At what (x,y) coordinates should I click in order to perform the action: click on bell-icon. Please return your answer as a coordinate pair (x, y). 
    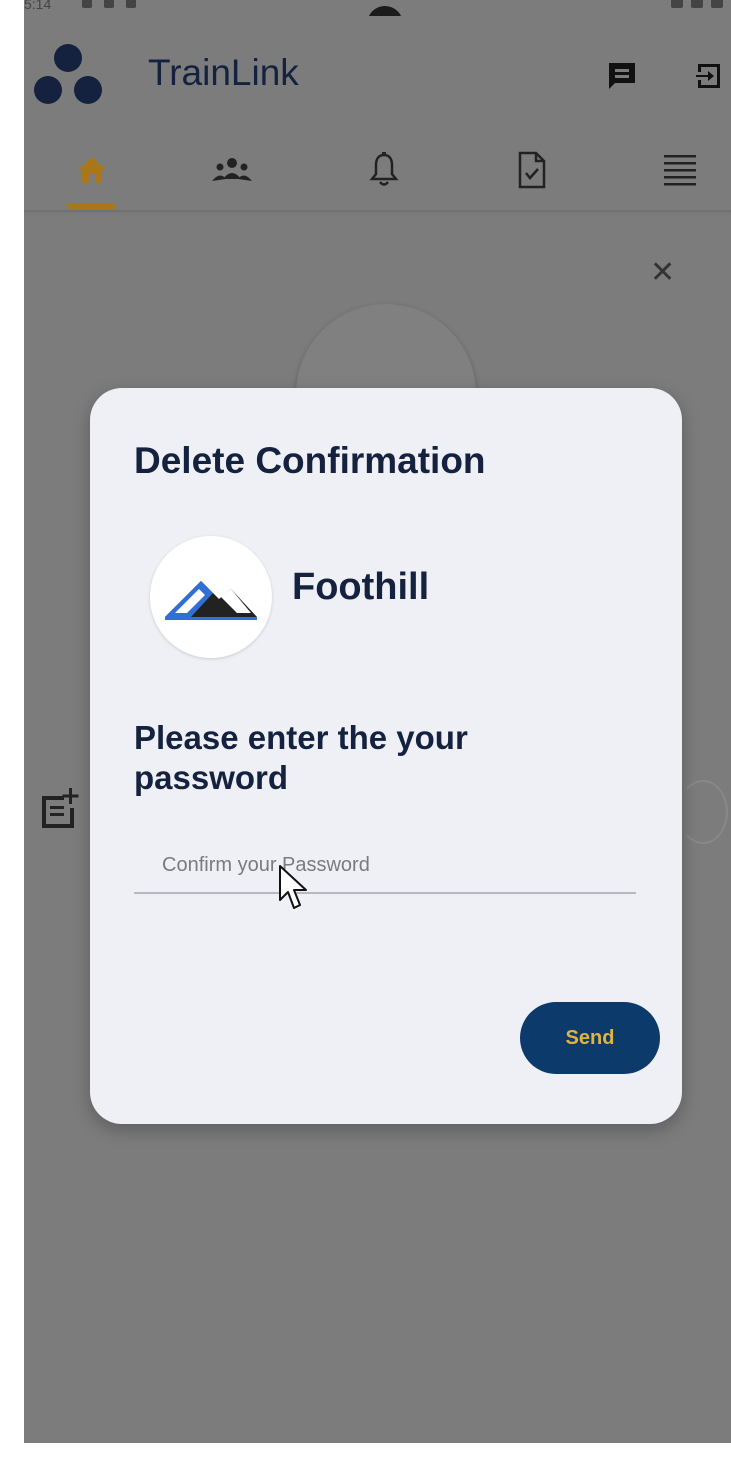
    Looking at the image, I should click on (384, 169).